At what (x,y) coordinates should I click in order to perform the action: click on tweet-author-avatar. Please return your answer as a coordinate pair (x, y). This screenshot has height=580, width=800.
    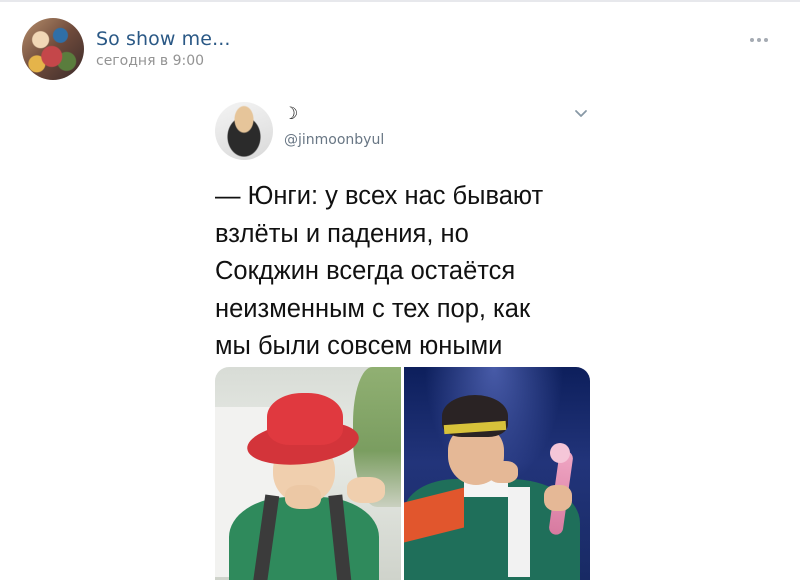
    Looking at the image, I should click on (244, 131).